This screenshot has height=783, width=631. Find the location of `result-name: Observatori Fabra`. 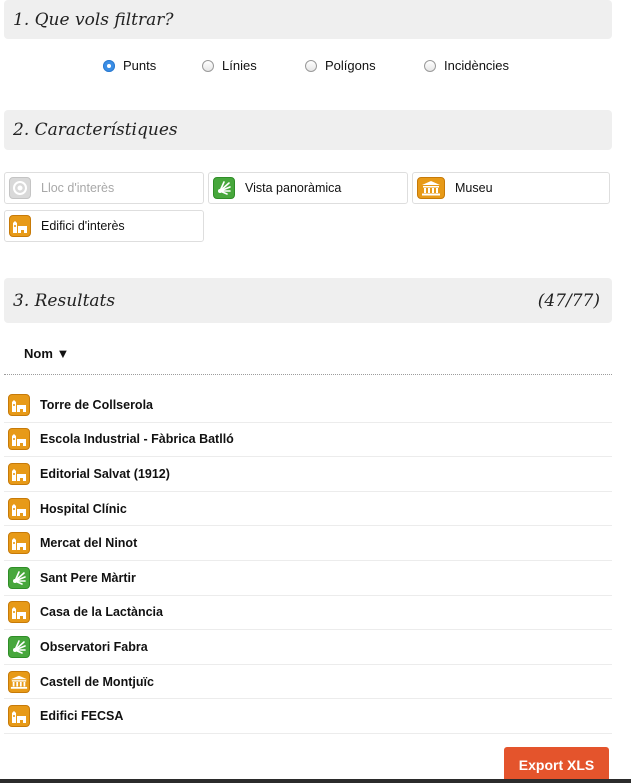

result-name: Observatori Fabra is located at coordinates (94, 646).